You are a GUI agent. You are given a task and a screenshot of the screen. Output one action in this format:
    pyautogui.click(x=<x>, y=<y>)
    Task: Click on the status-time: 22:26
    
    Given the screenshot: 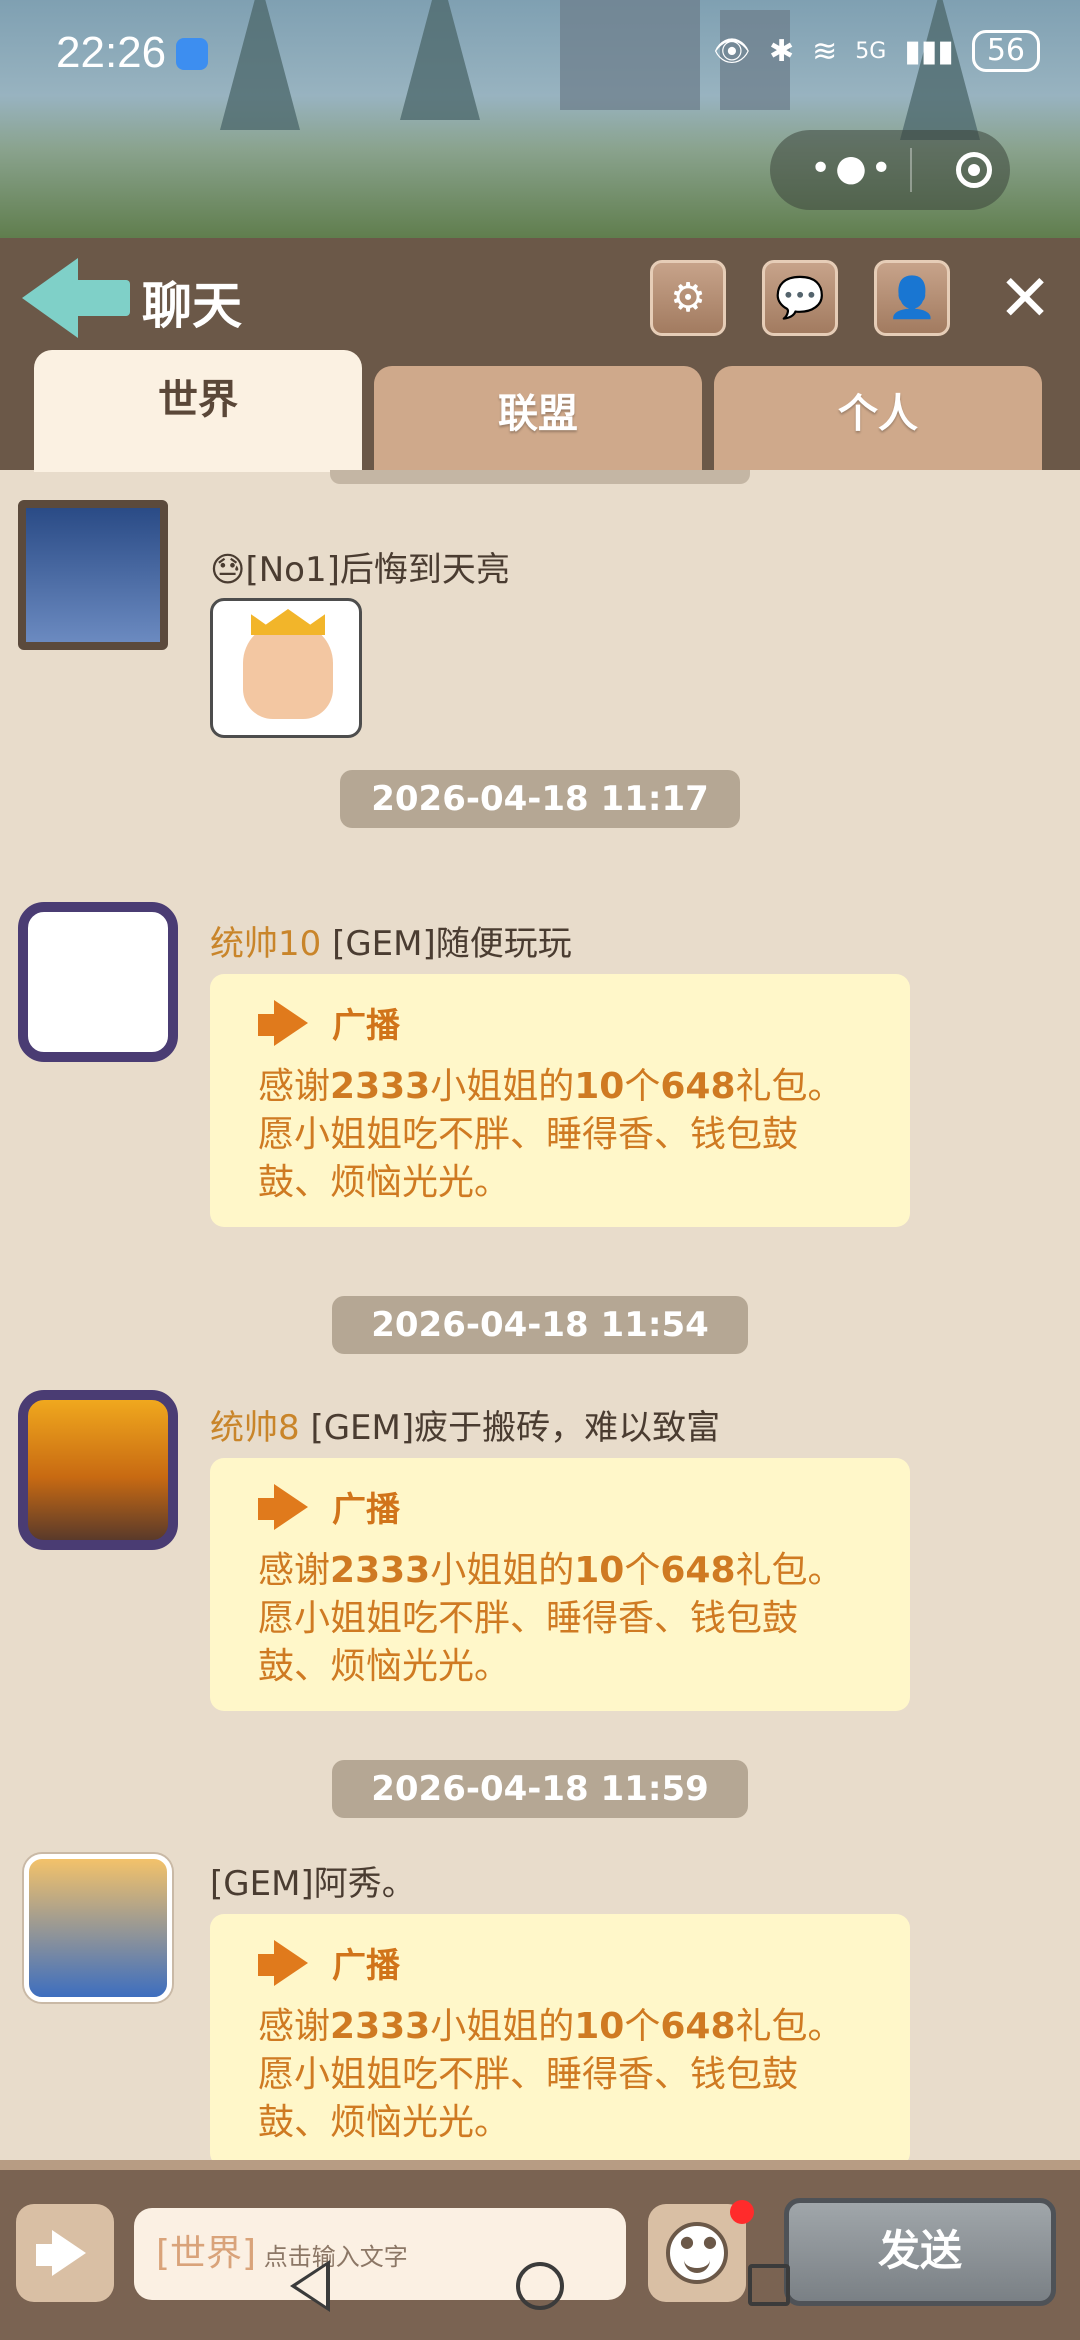 What is the action you would take?
    pyautogui.click(x=111, y=52)
    